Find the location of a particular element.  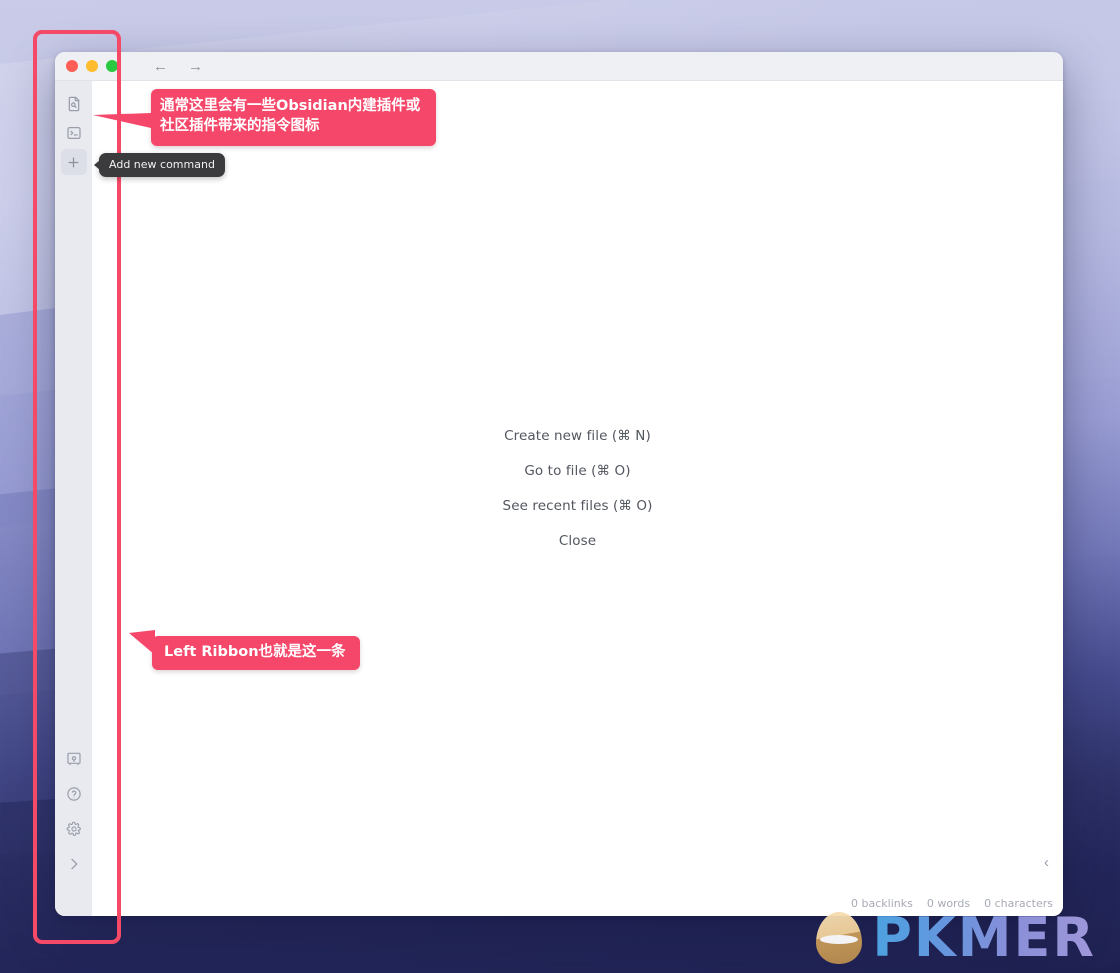

see-recent-files-action: See recent files (⌘ O) is located at coordinates (578, 506).